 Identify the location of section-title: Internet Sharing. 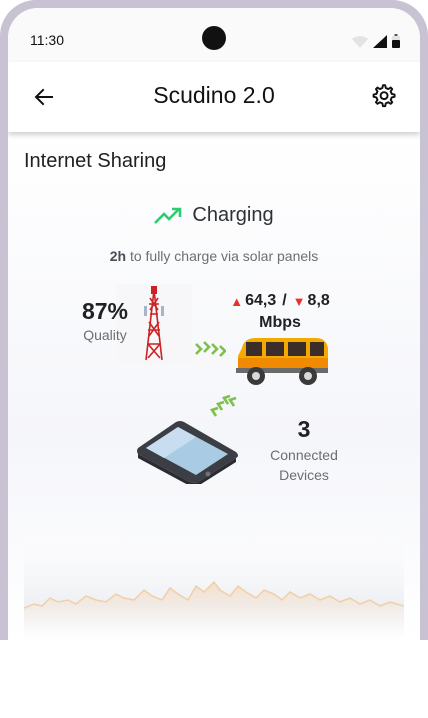
(95, 161).